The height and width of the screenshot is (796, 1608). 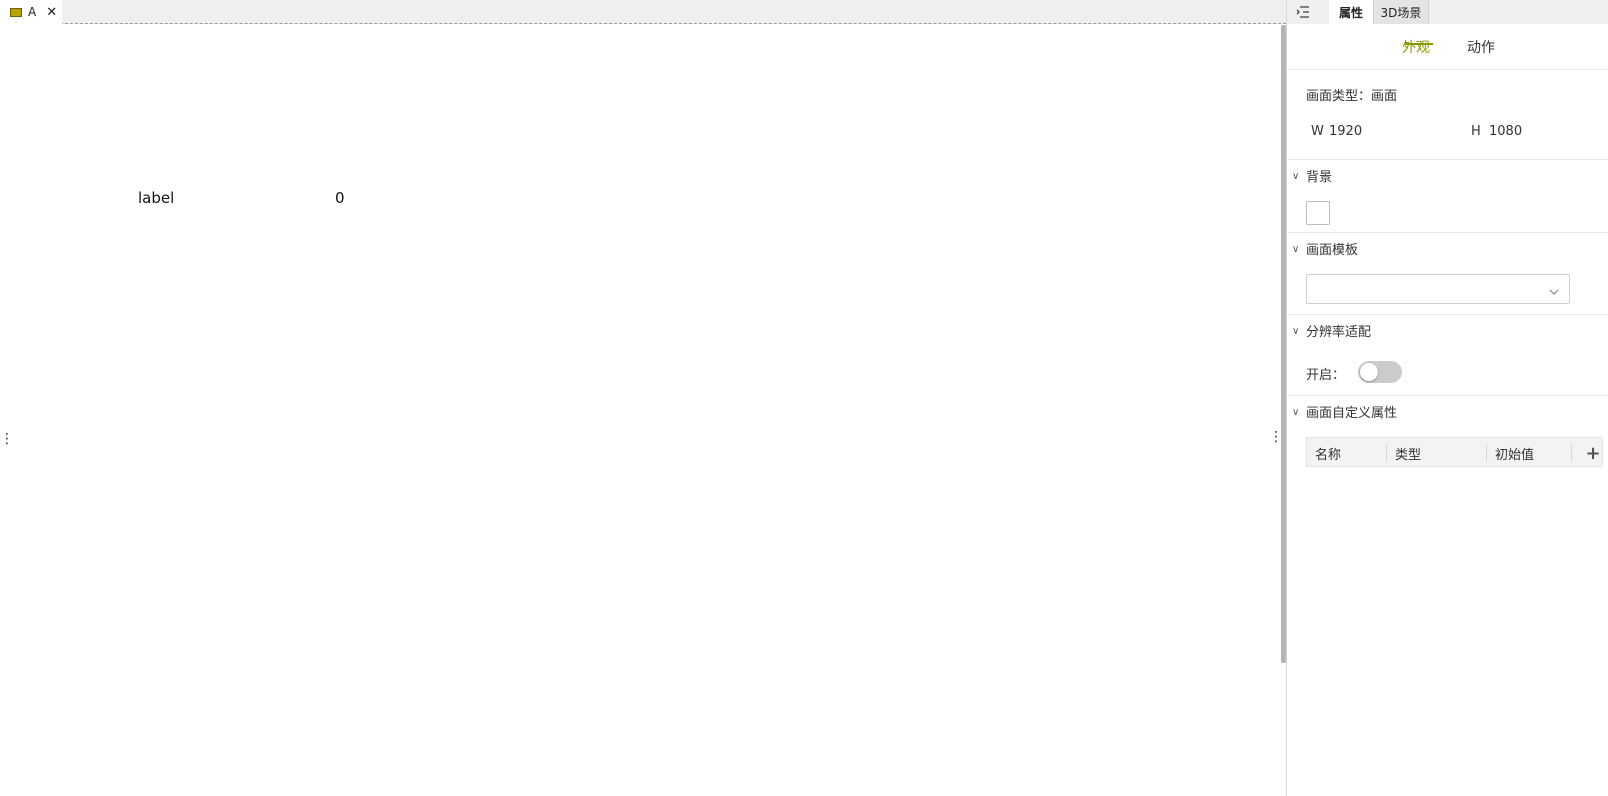 I want to click on panel-tab-bar: 属性 3D场景, so click(x=1447, y=12).